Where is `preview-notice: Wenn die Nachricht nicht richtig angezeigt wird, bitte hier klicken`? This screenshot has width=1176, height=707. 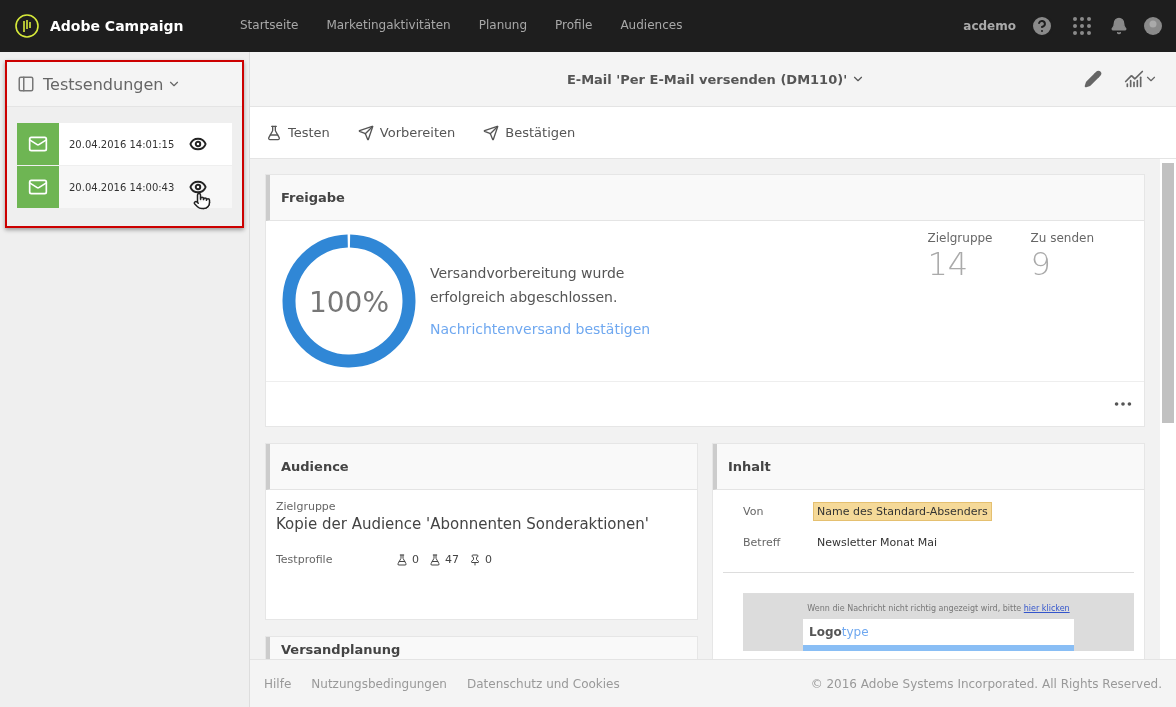 preview-notice: Wenn die Nachricht nicht richtig angezeigt wird, bitte hier klicken is located at coordinates (938, 608).